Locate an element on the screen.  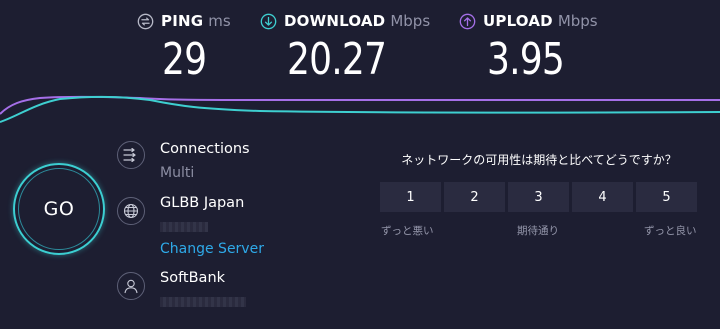
download-arrow-icon is located at coordinates (268, 21).